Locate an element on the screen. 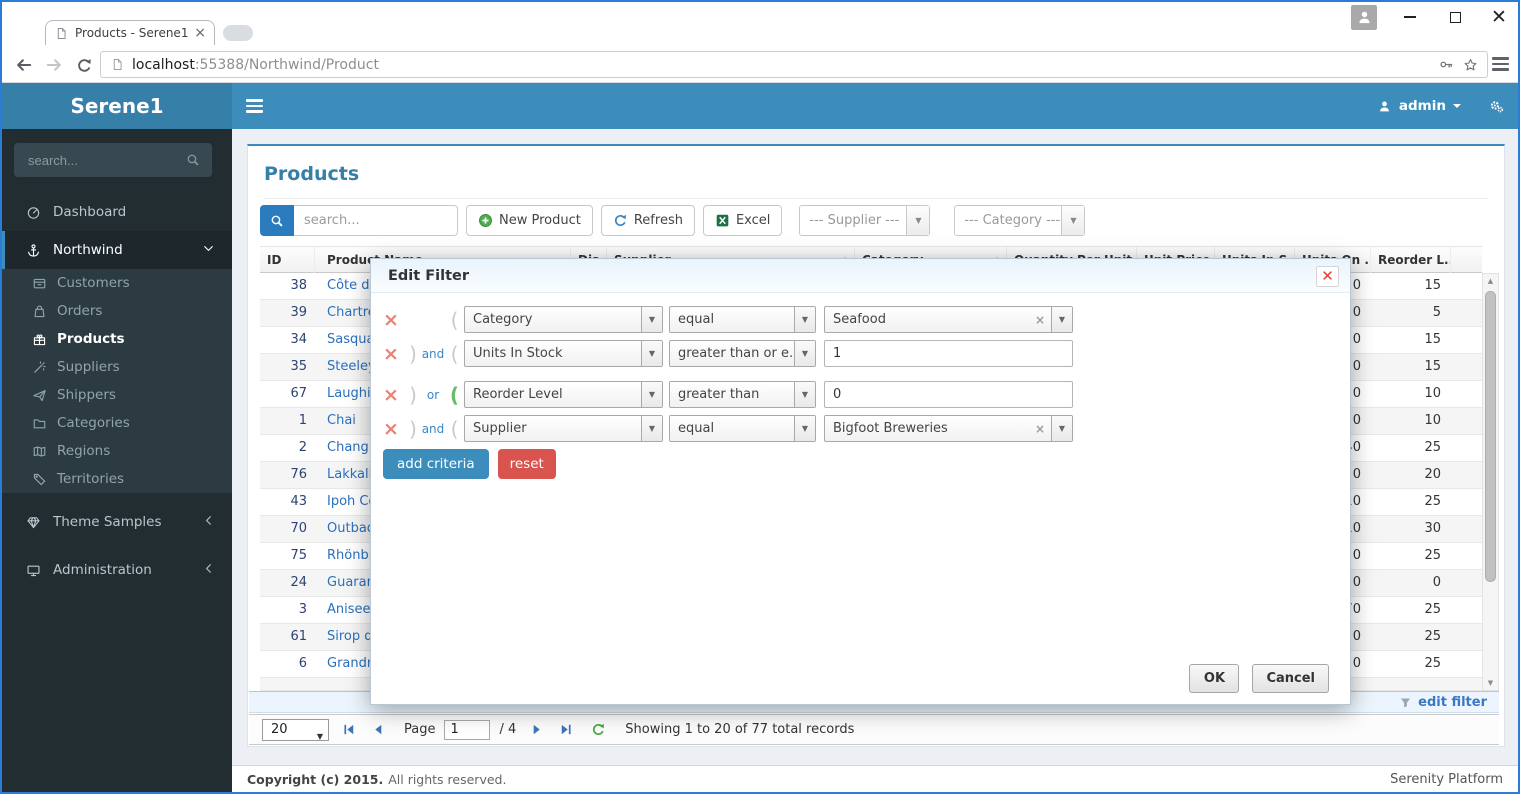 The height and width of the screenshot is (794, 1520). cell-id: 67 is located at coordinates (298, 393).